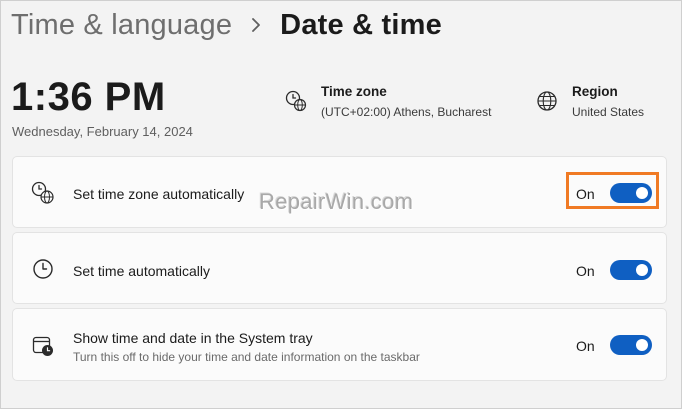 The width and height of the screenshot is (682, 409). Describe the element at coordinates (193, 338) in the screenshot. I see `setting-label: Show time and date in the System tray` at that location.